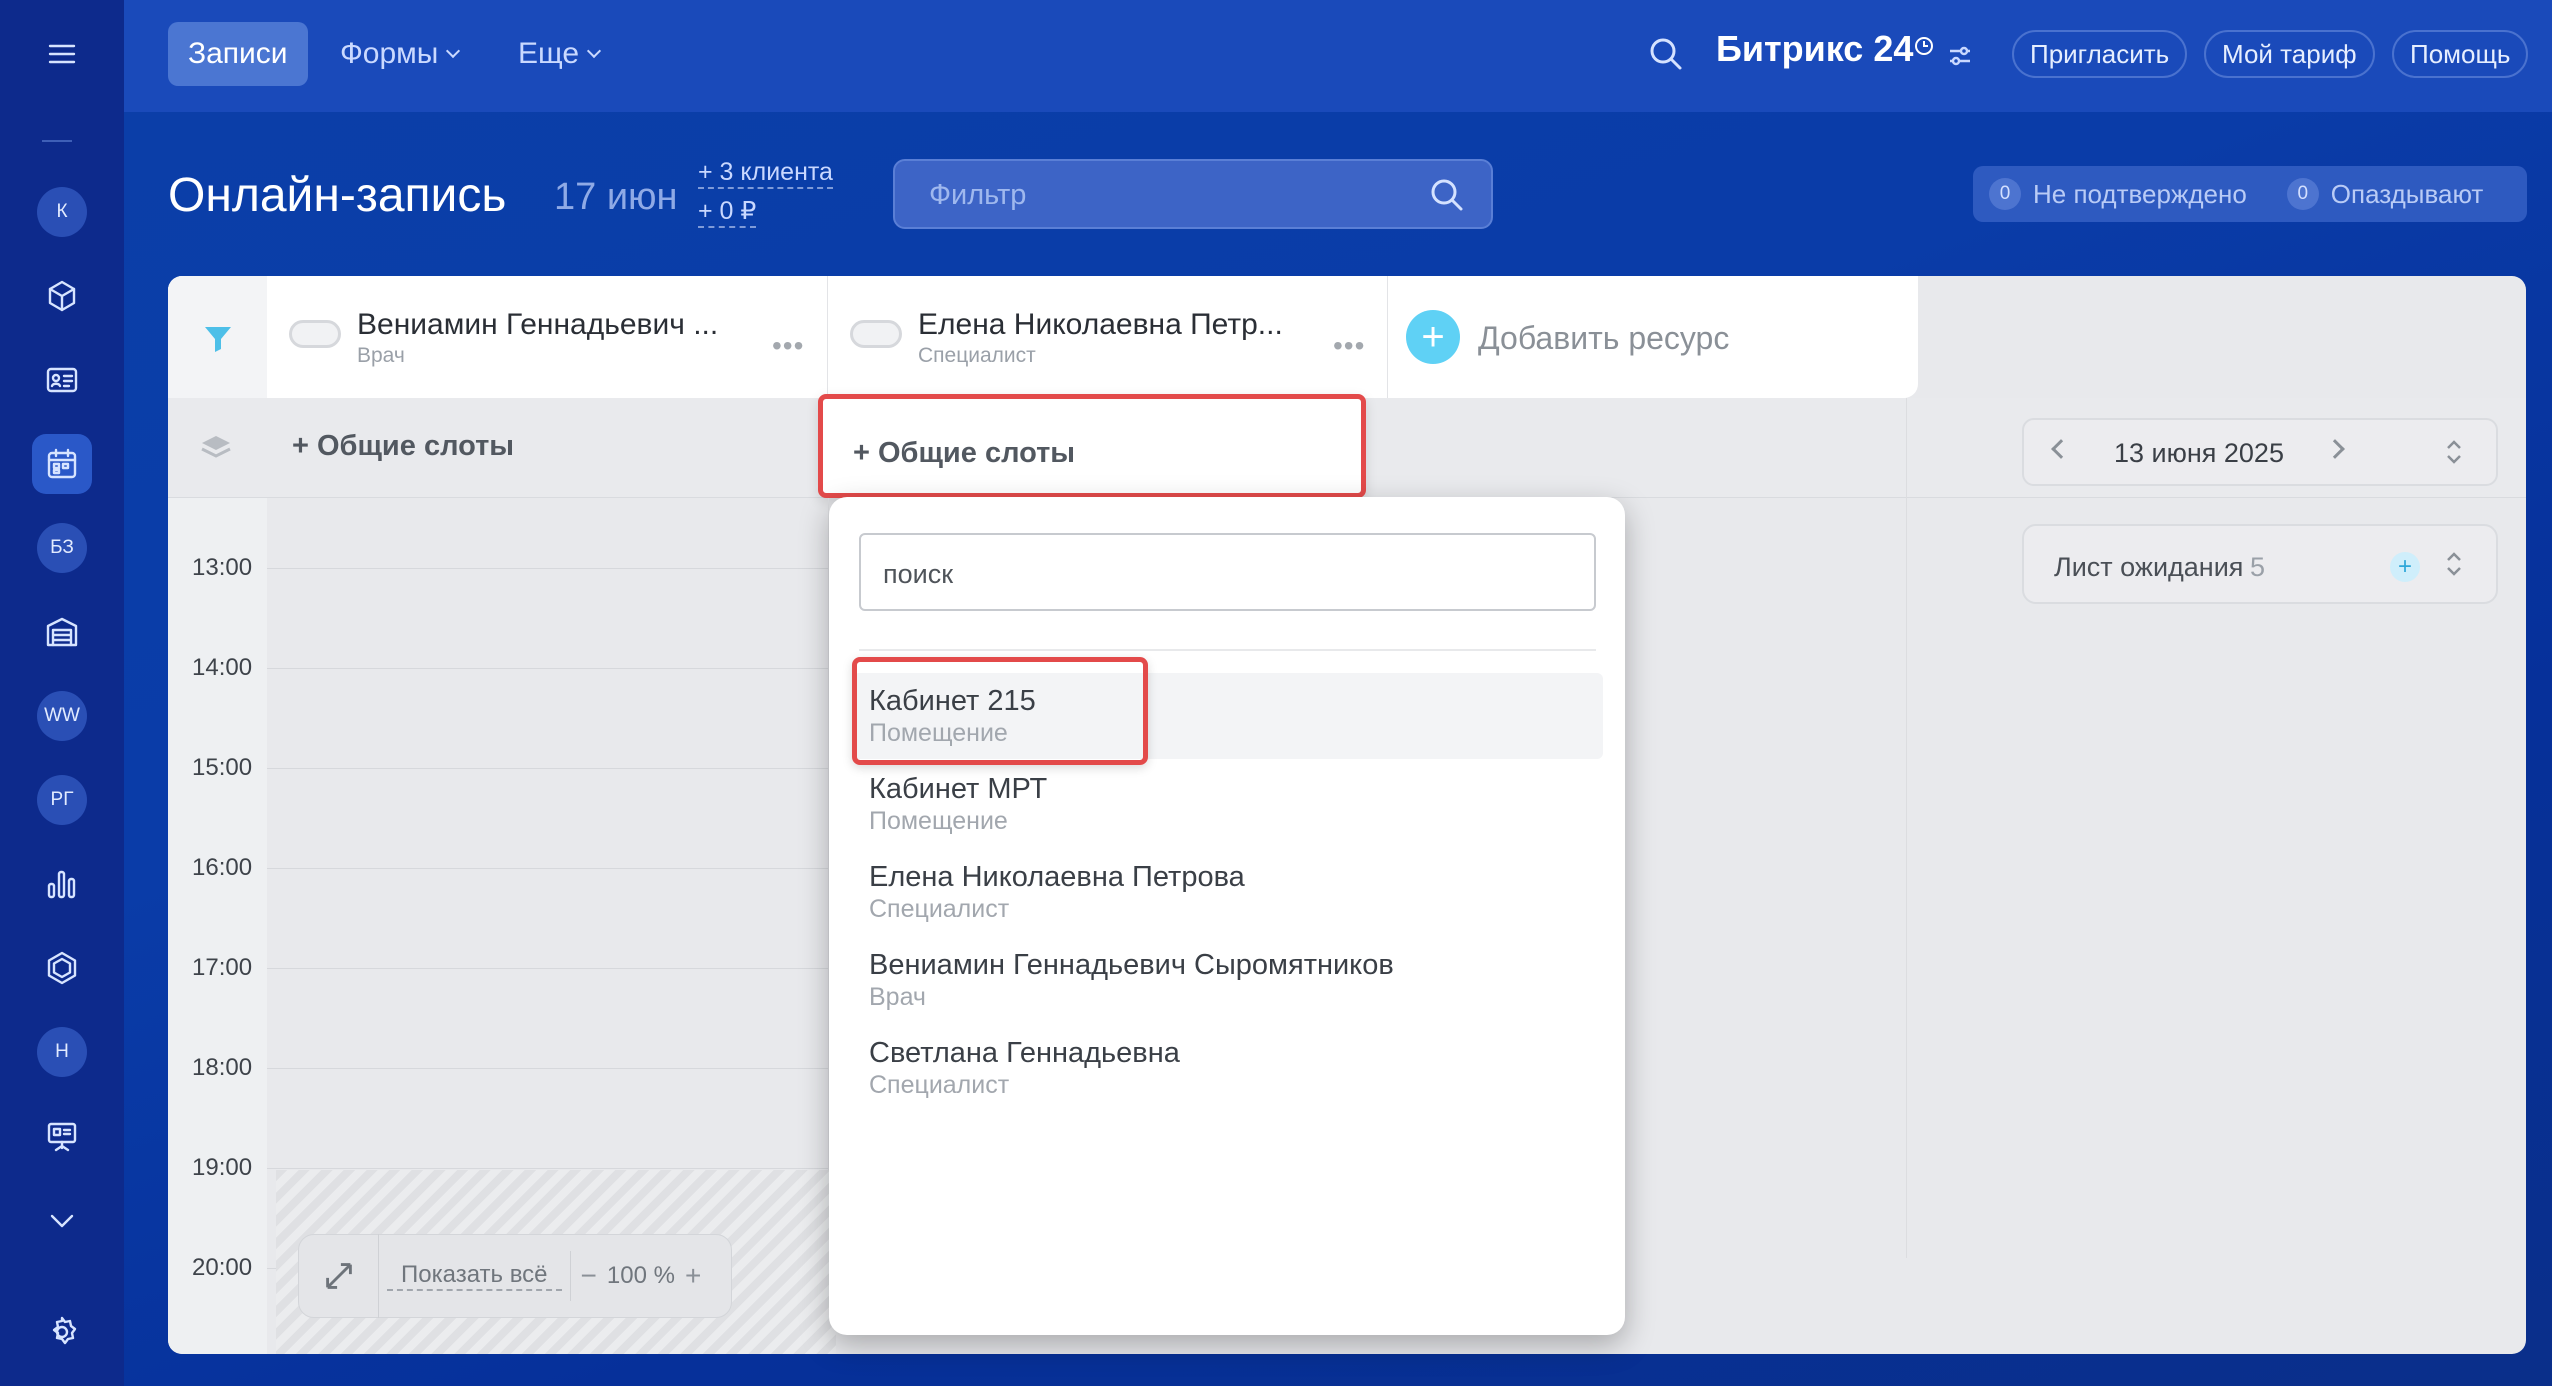  I want to click on time-label: 20:00, so click(222, 1267).